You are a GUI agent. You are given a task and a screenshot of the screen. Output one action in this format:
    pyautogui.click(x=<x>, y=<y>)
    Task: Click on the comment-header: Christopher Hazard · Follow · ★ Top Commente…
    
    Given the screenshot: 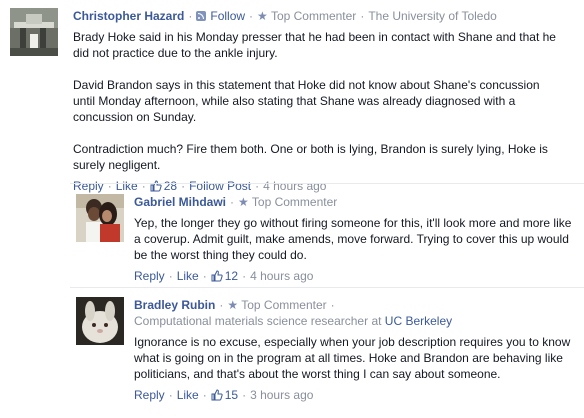 What is the action you would take?
    pyautogui.click(x=328, y=16)
    